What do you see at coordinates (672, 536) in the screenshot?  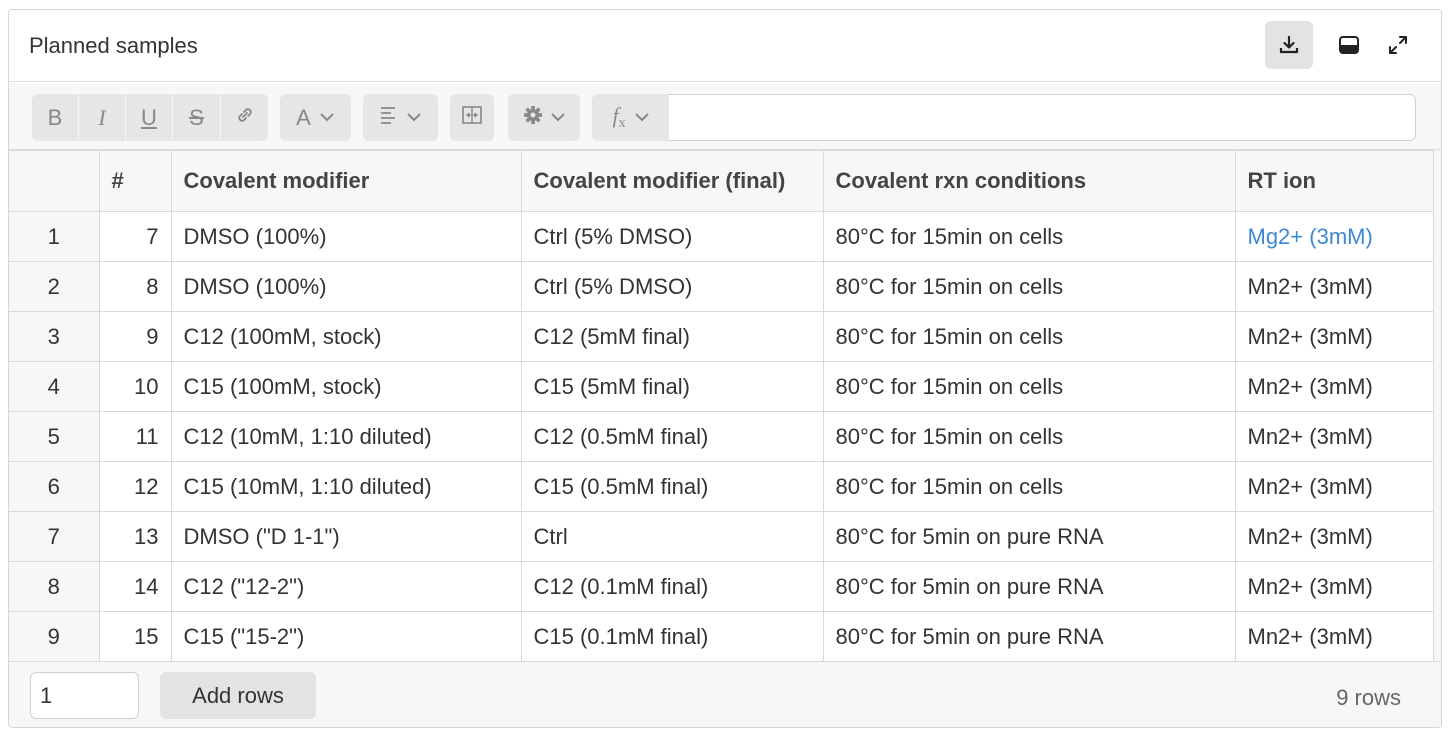 I see `cell-covalent-modifier-final: Ctrl` at bounding box center [672, 536].